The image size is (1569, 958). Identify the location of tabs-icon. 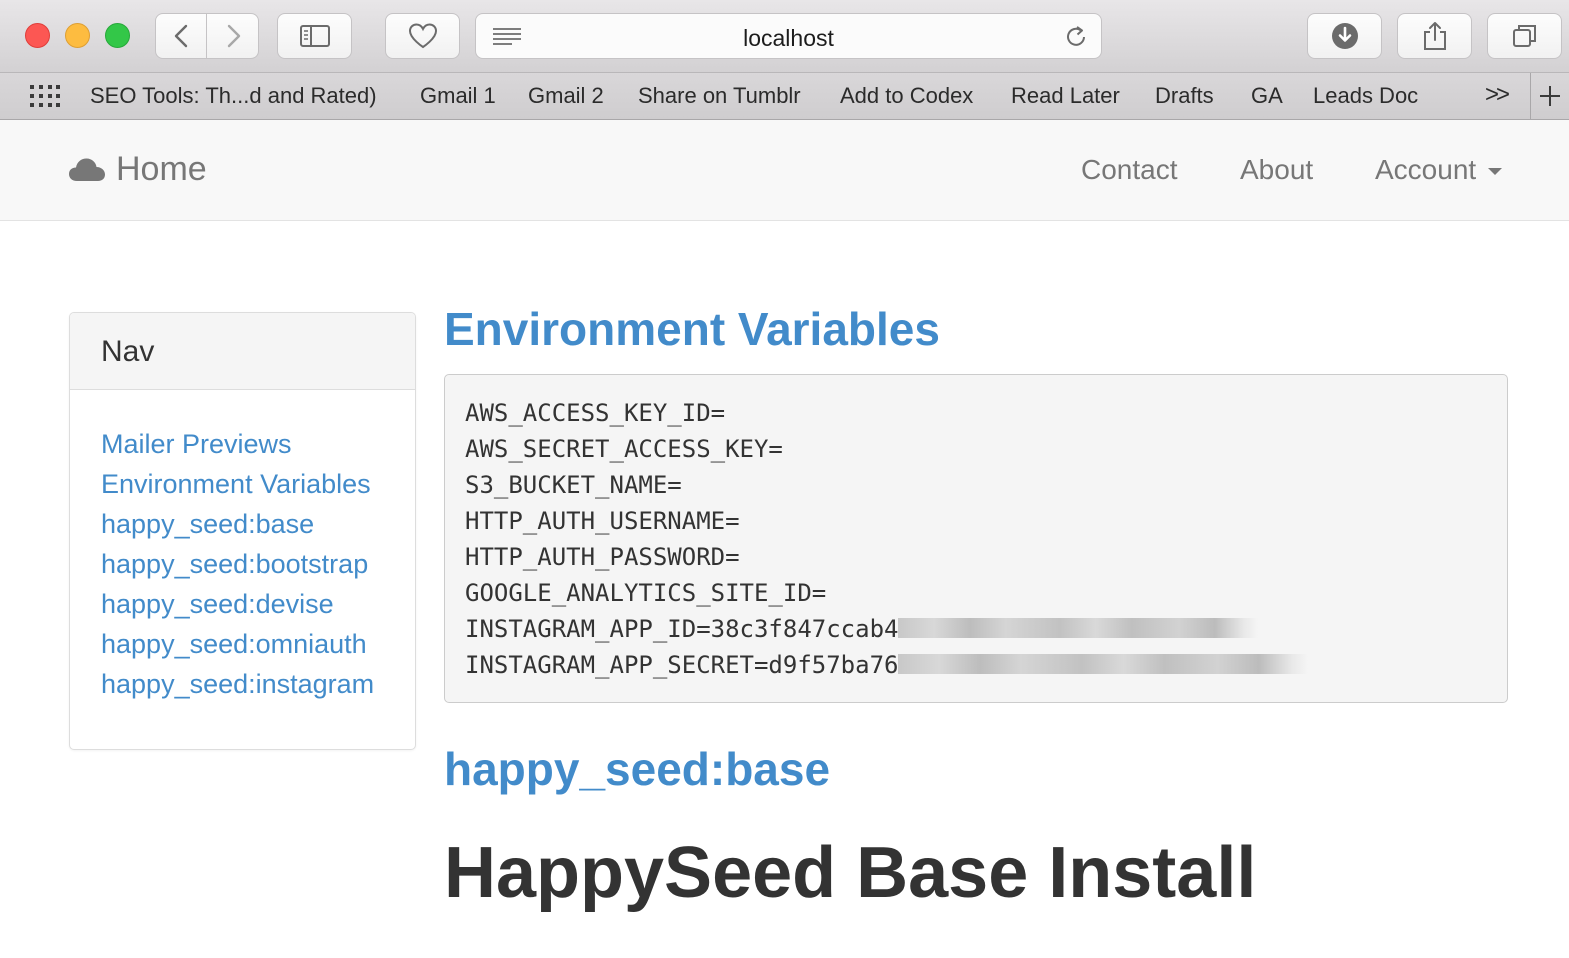
(1524, 36).